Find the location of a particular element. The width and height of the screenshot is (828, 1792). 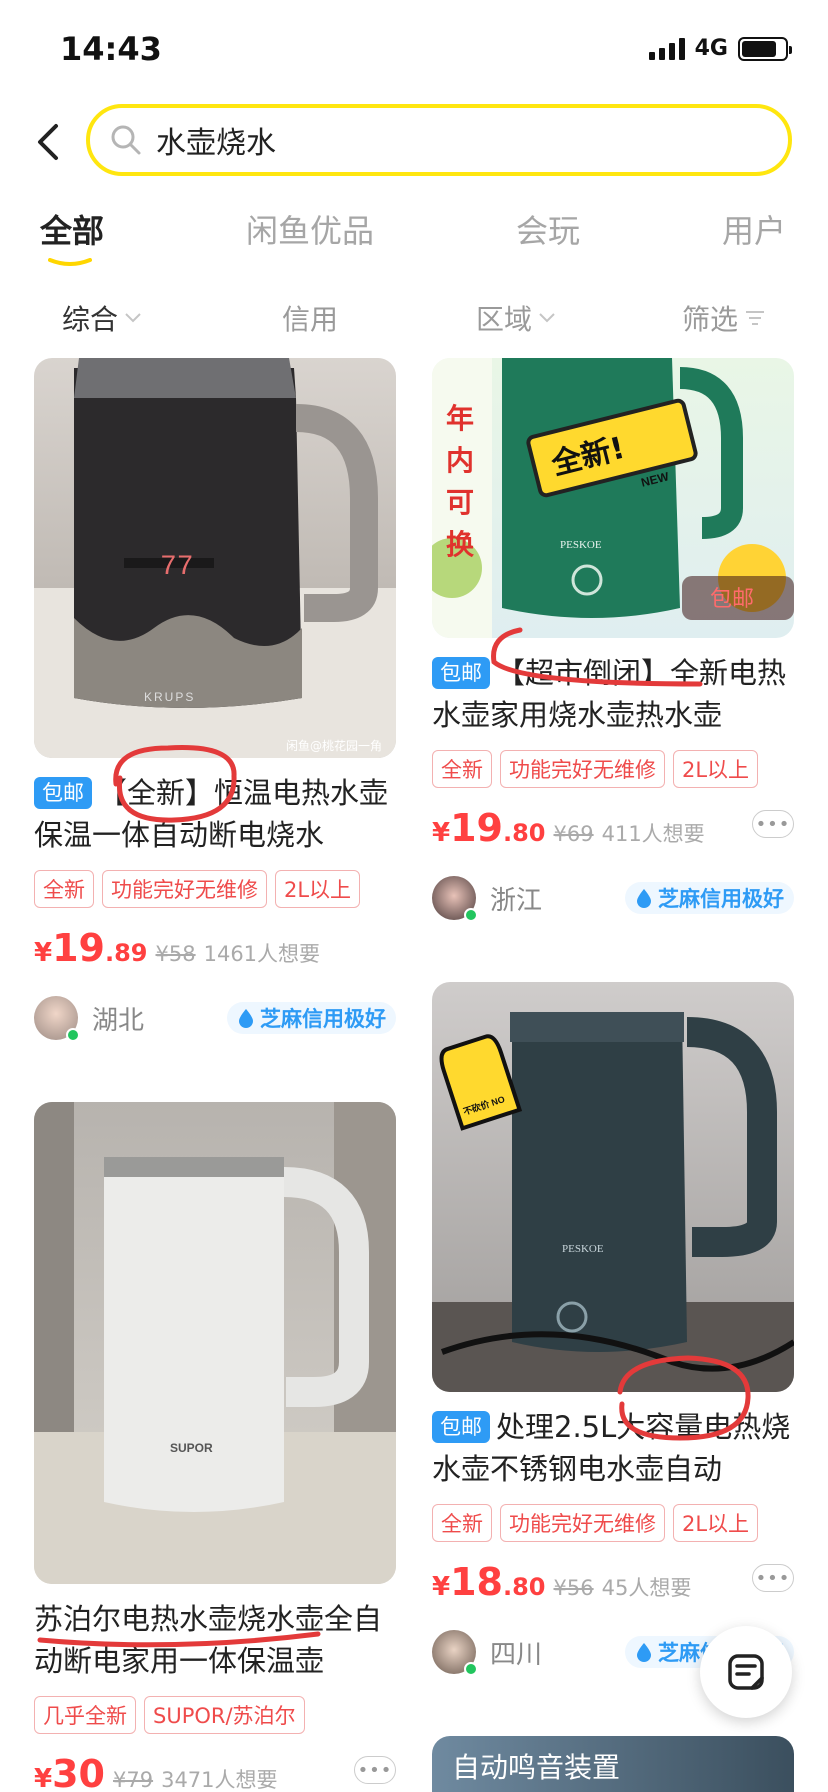

tab-huiwan: 会玩 is located at coordinates (548, 229).